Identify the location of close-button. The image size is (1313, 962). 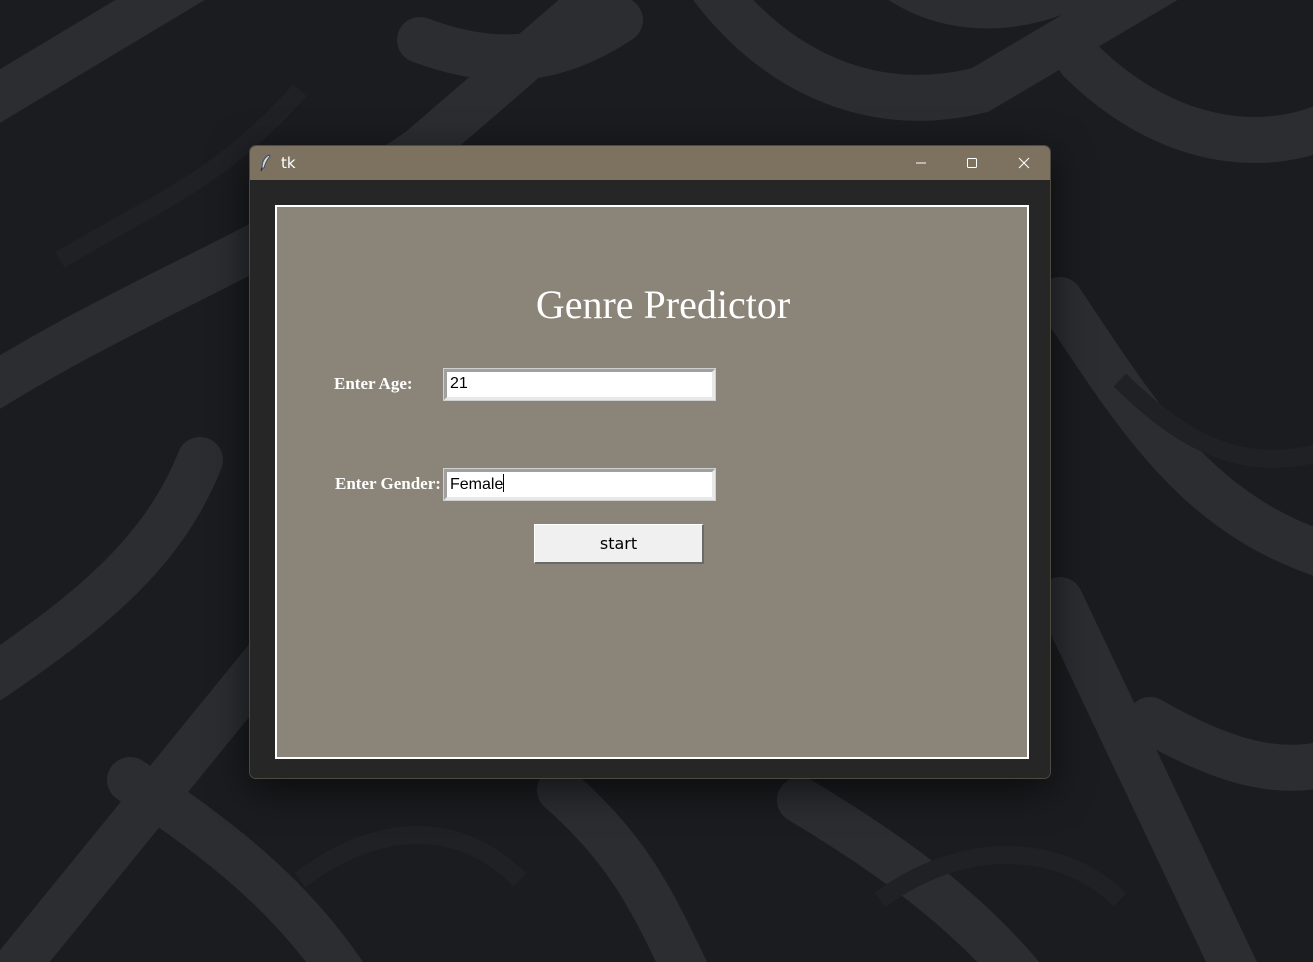
(1024, 163).